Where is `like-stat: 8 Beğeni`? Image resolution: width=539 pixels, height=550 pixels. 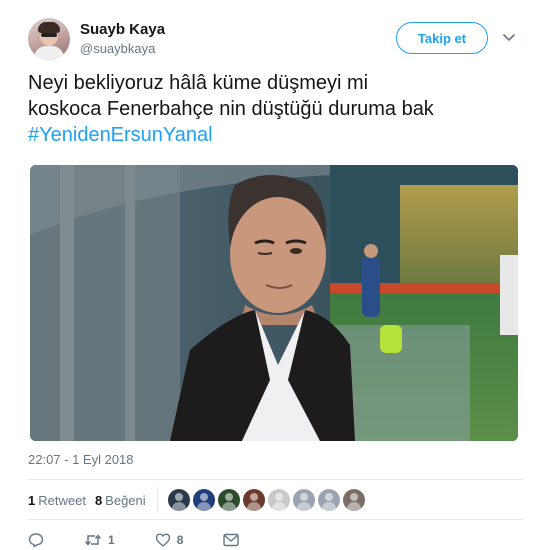
like-stat: 8 Beğeni is located at coordinates (120, 500).